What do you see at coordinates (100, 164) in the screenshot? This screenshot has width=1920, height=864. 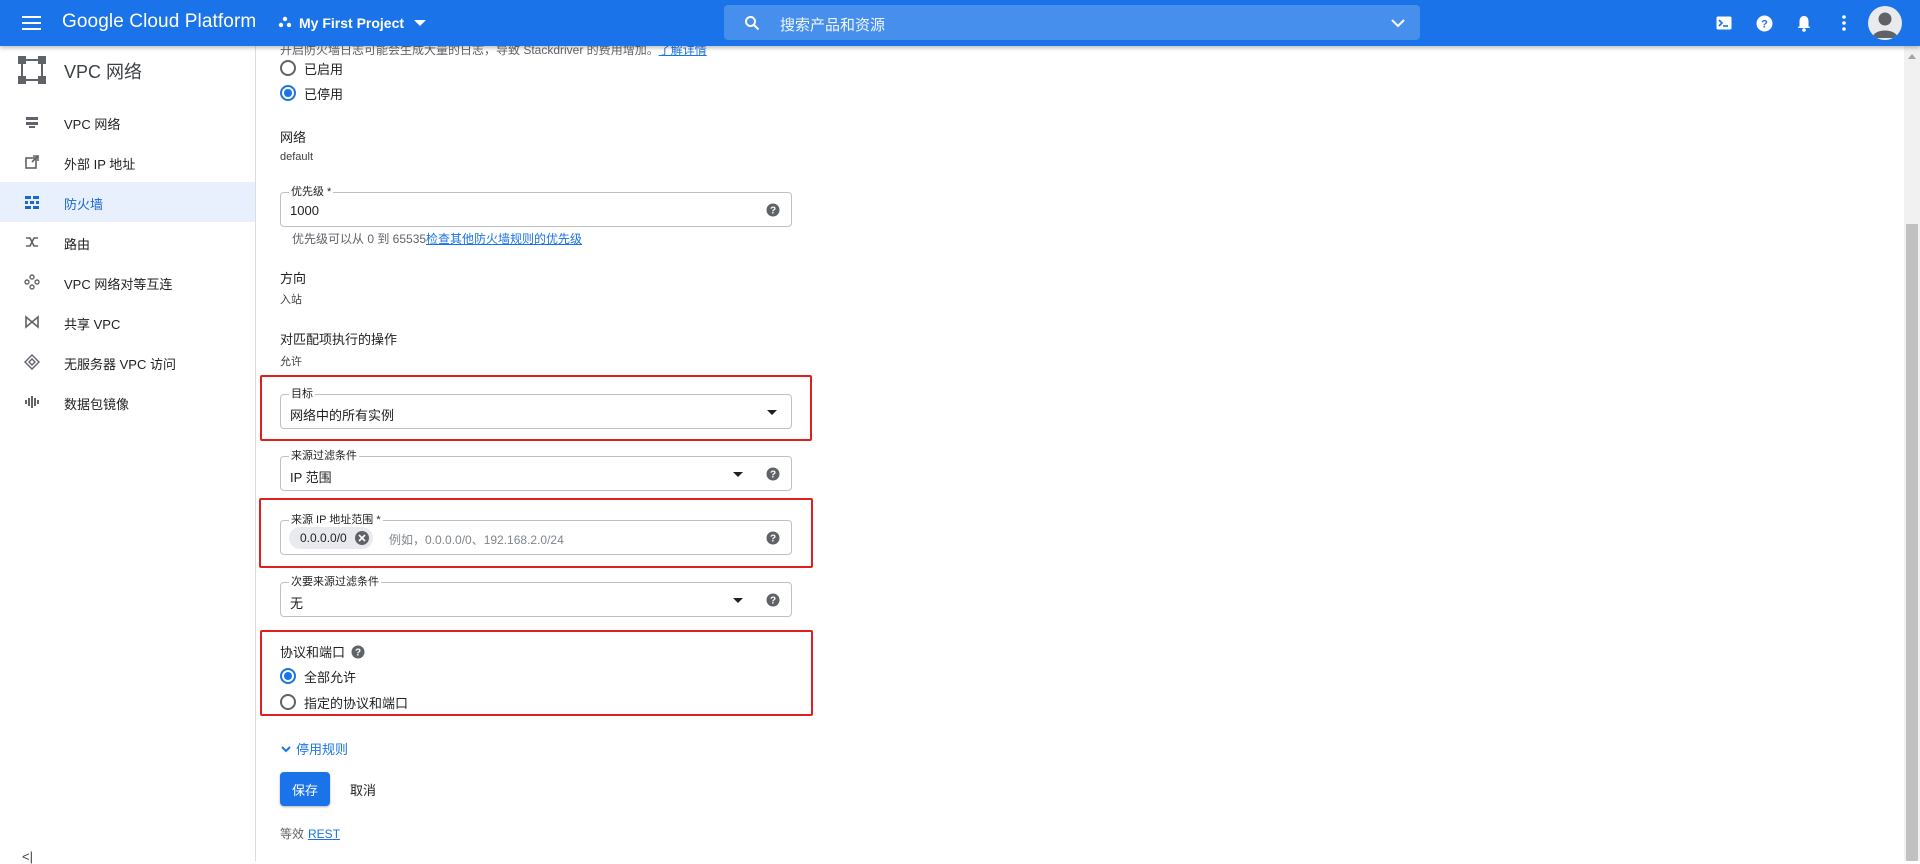 I see `sidebar-item-label: 外部 IP 地址` at bounding box center [100, 164].